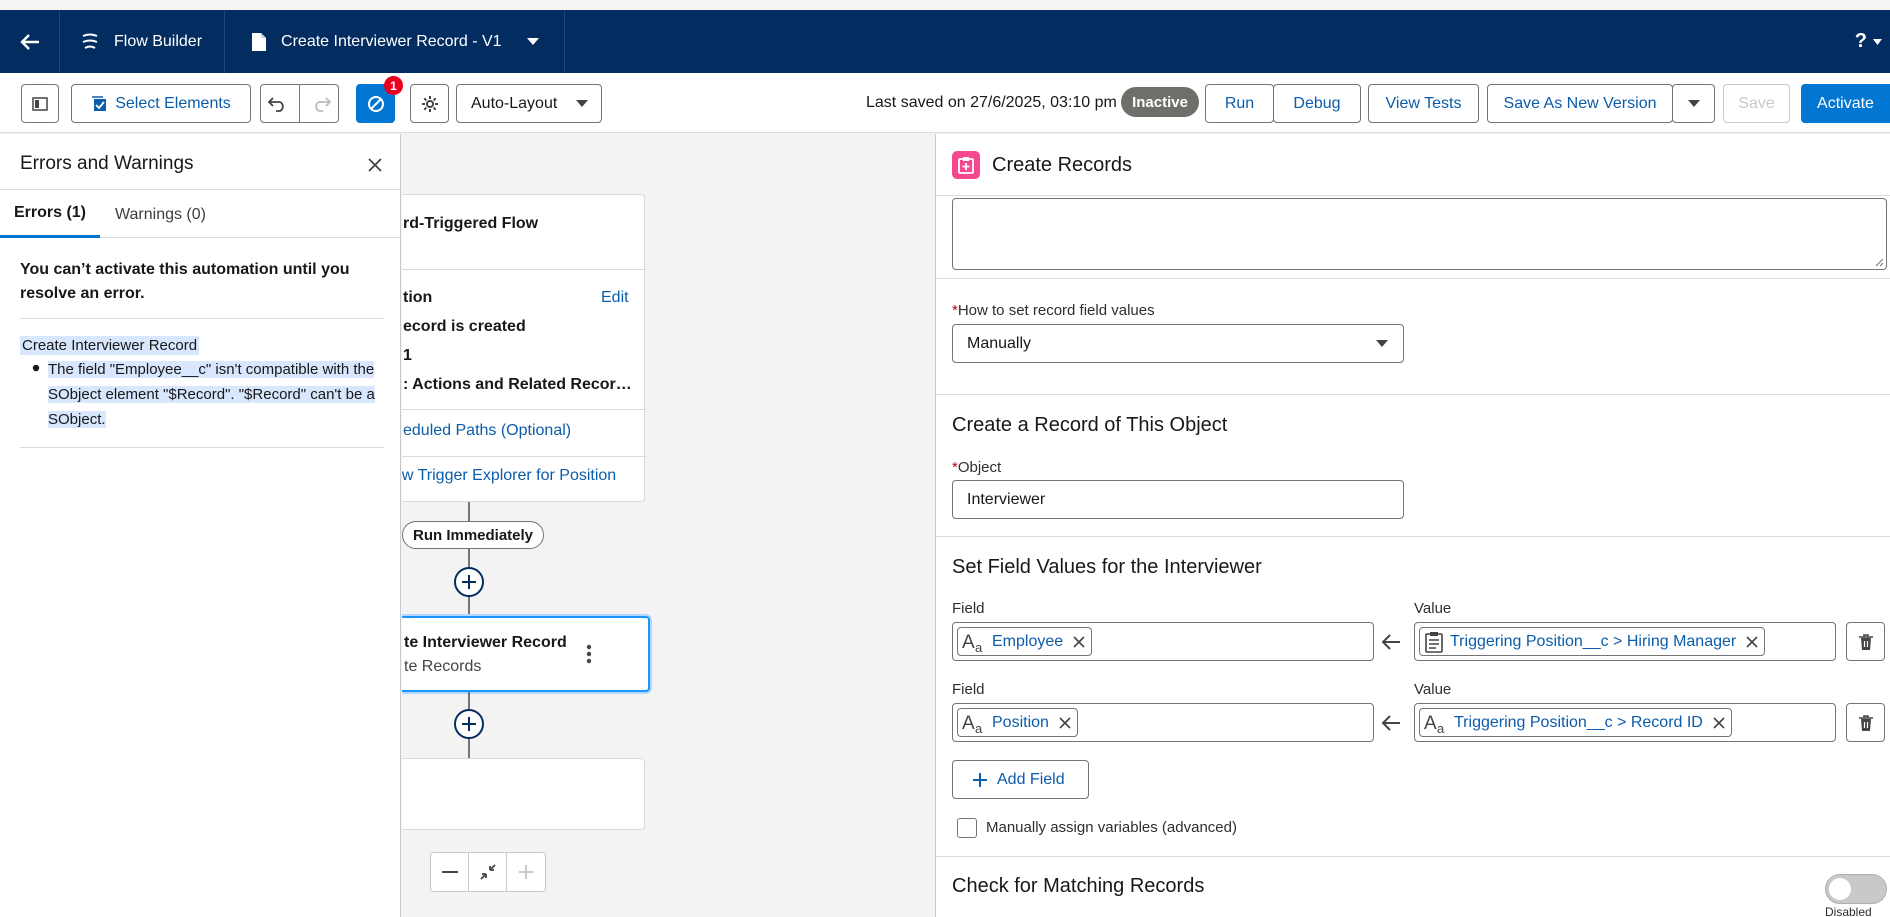  What do you see at coordinates (379, 99) in the screenshot?
I see `errors-toggle-button: 1` at bounding box center [379, 99].